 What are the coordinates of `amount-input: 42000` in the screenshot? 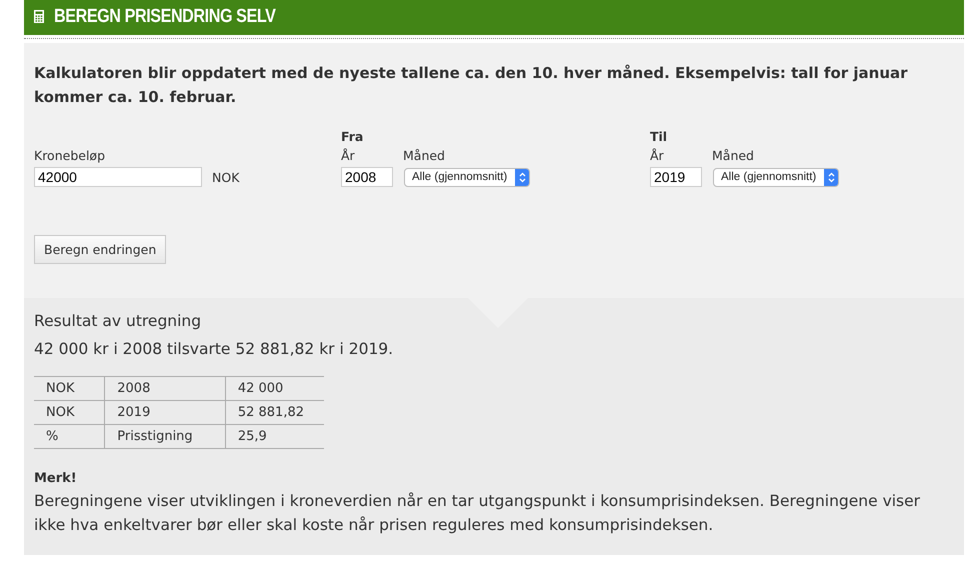 It's located at (118, 177).